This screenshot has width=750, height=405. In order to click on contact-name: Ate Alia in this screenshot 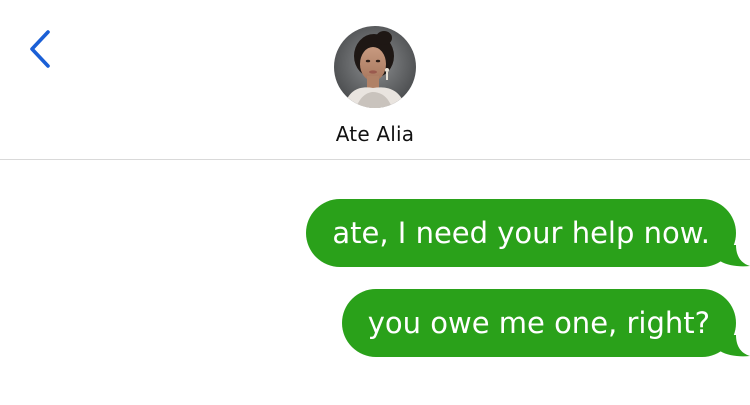, I will do `click(375, 134)`.